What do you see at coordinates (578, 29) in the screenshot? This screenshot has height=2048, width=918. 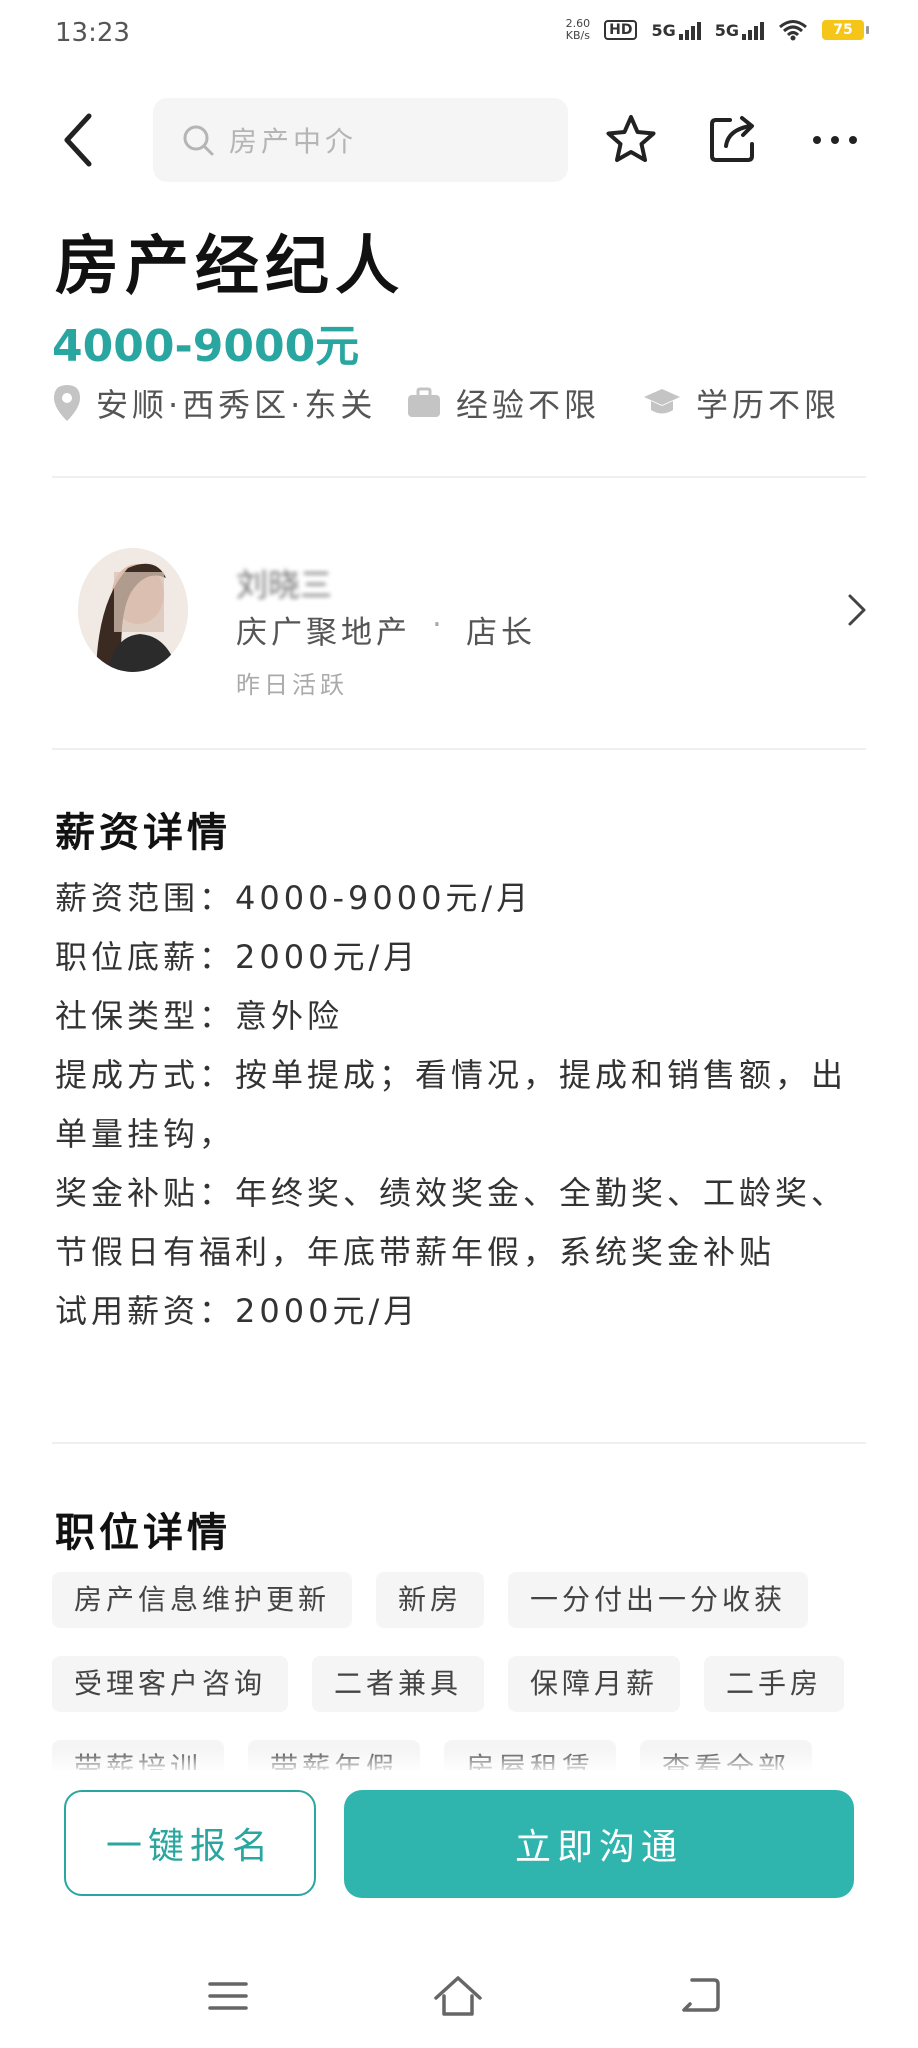 I see `network-speed: 2.60 KB/s` at bounding box center [578, 29].